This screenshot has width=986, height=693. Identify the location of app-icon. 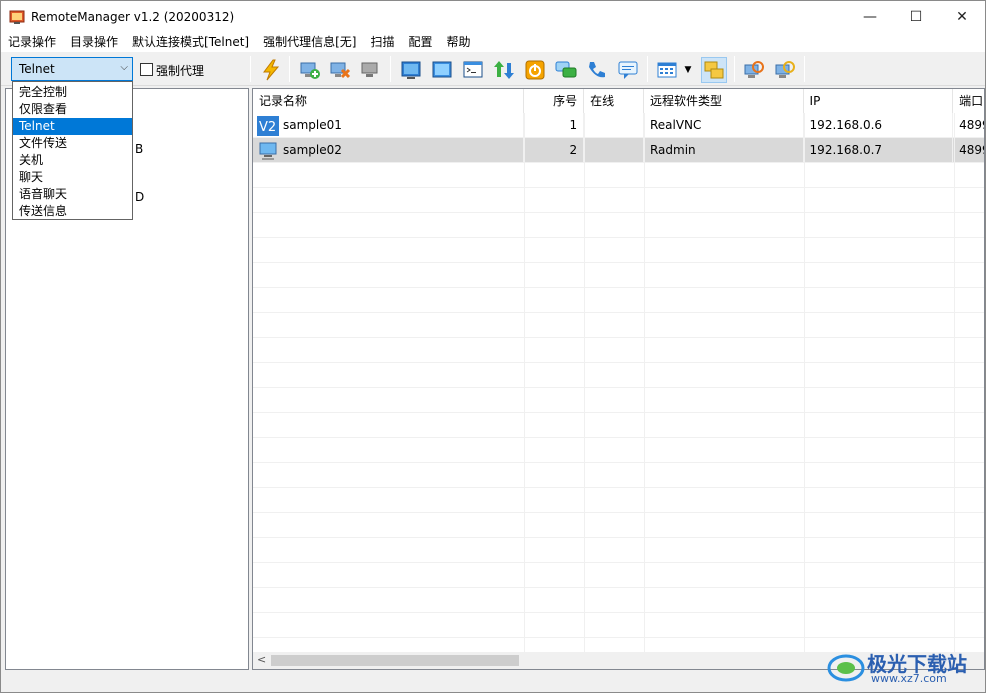
(17, 17).